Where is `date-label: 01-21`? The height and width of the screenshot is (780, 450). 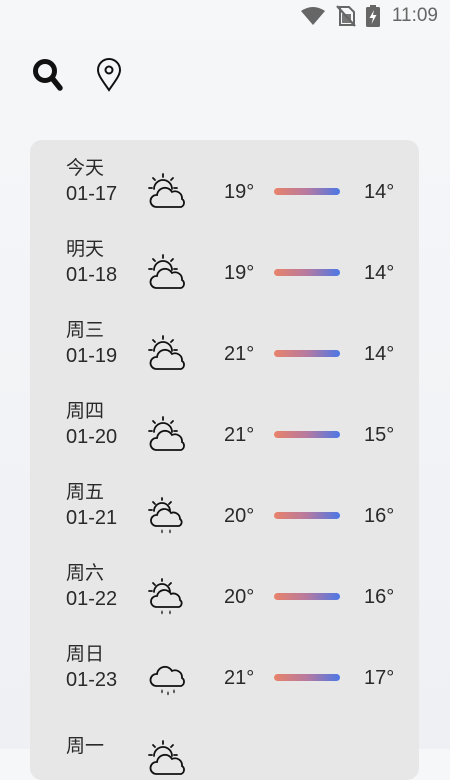
date-label: 01-21 is located at coordinates (92, 517).